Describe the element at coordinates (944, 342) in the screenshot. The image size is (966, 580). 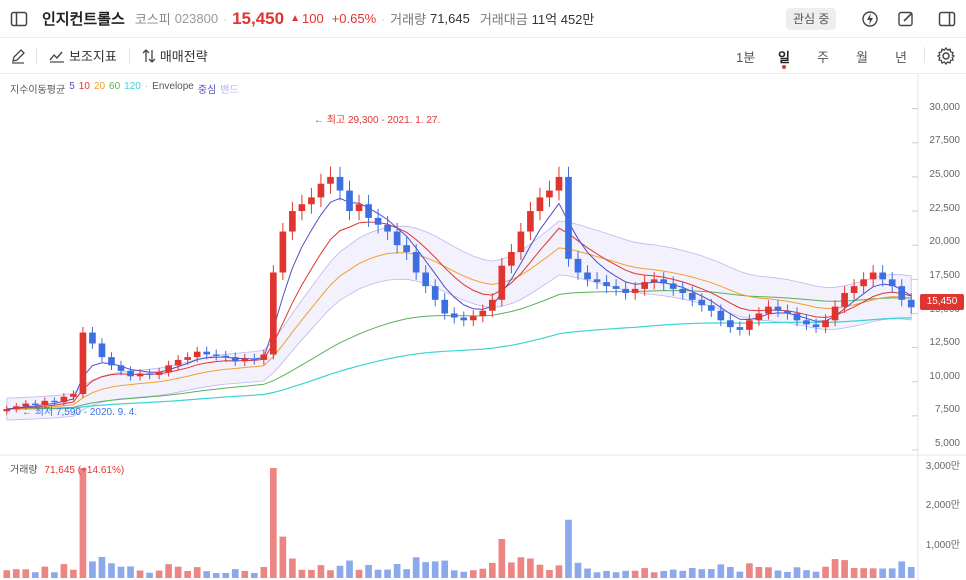
I see `y-axis-label: 12,500` at that location.